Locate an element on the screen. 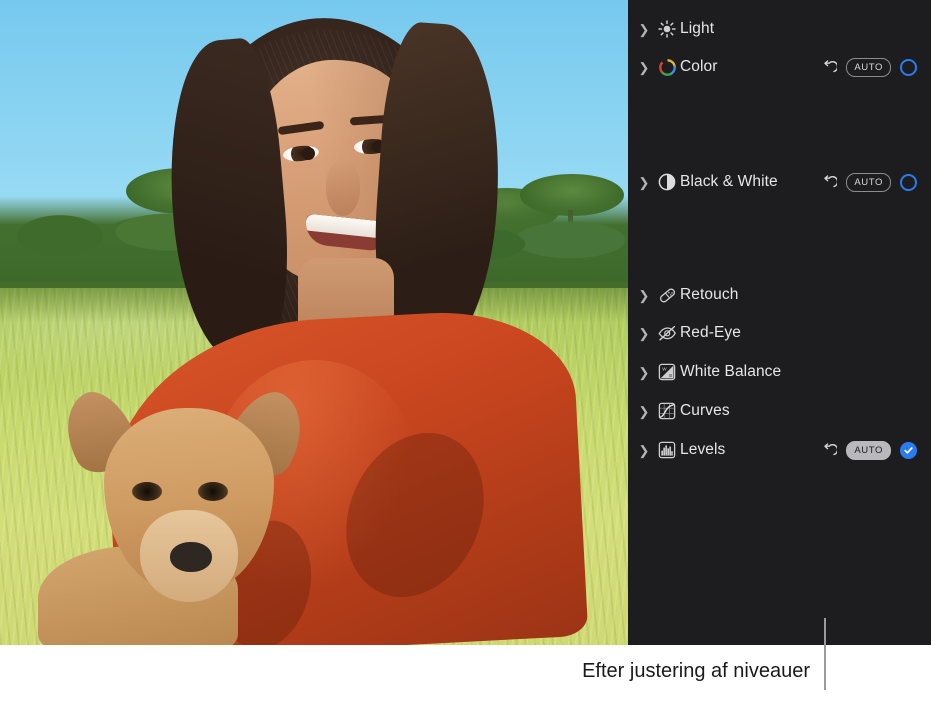 The image size is (931, 710). adjustment-row-levels: ❯ Levels AUTO is located at coordinates (779, 450).